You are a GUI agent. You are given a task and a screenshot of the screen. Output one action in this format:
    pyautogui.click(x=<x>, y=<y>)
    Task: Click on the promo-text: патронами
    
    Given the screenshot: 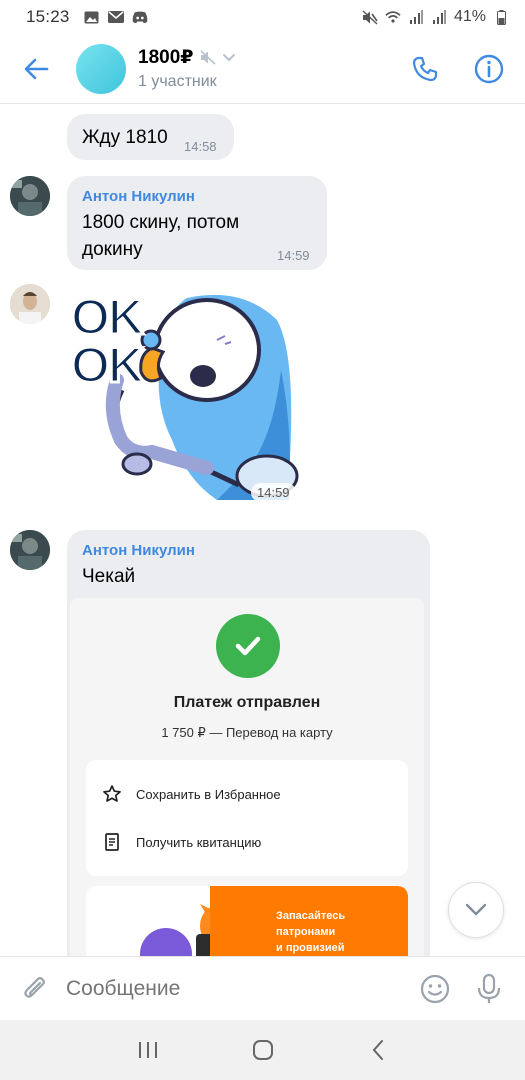 What is the action you would take?
    pyautogui.click(x=306, y=932)
    